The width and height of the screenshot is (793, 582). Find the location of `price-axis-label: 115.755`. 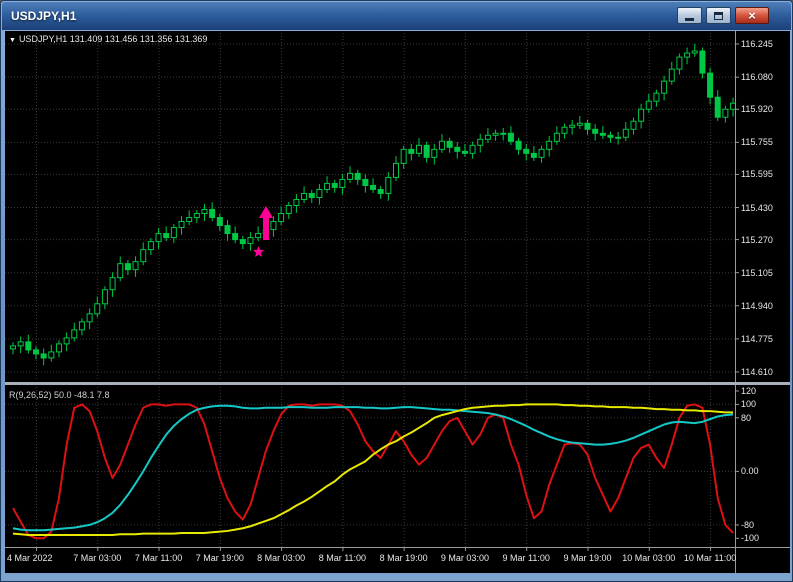

price-axis-label: 115.755 is located at coordinates (757, 142).